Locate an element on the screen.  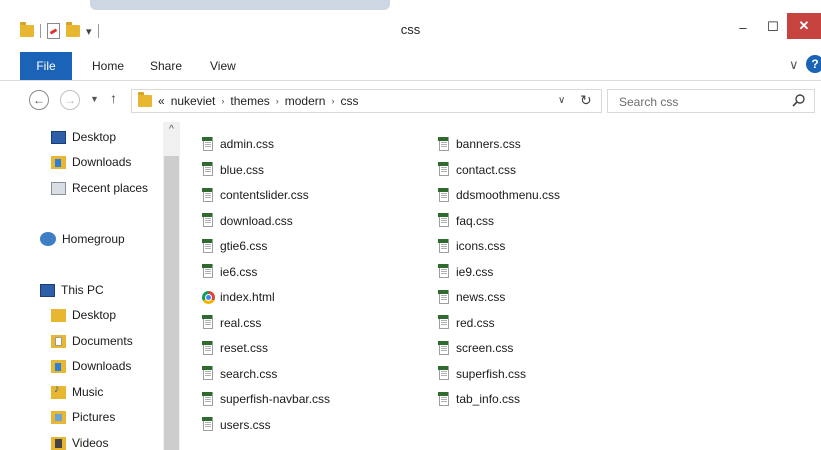
file-item: search.css is located at coordinates (239, 374).